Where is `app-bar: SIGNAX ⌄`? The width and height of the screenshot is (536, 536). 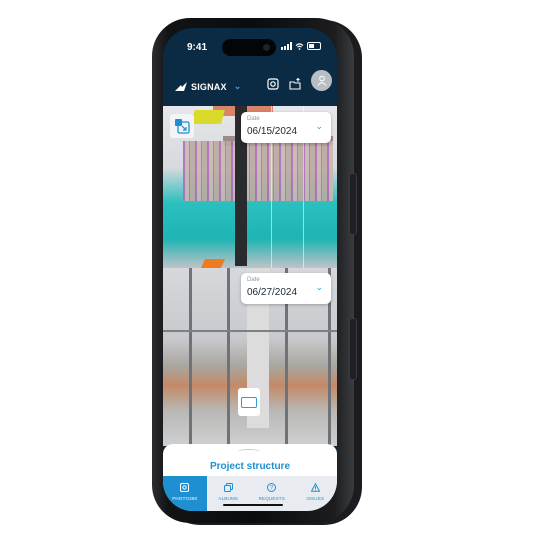 app-bar: SIGNAX ⌄ is located at coordinates (250, 85).